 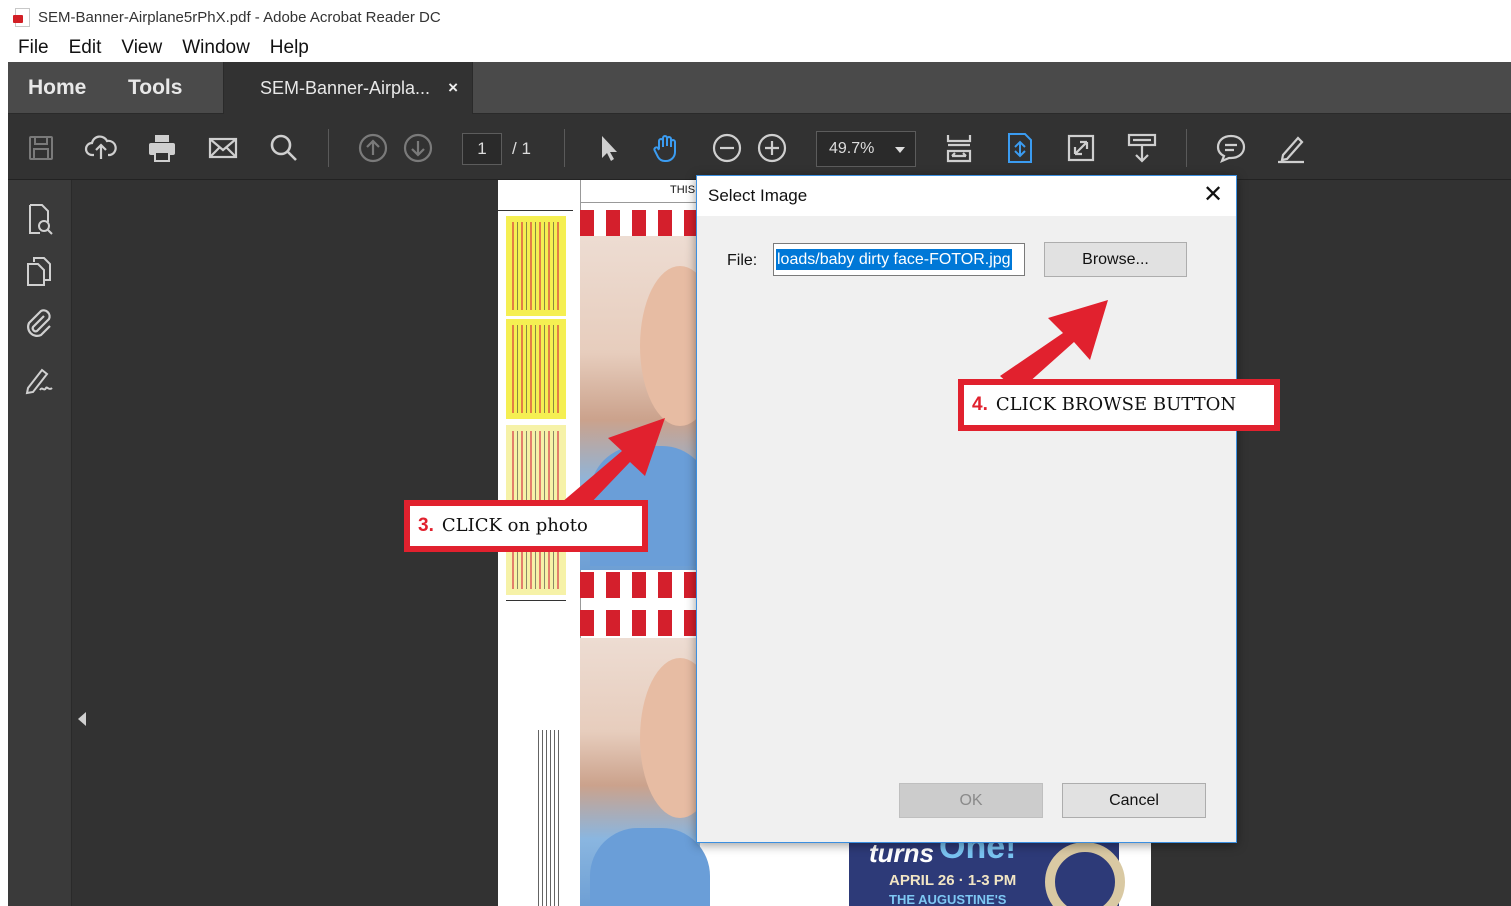 I want to click on menu-help: Help, so click(x=289, y=48).